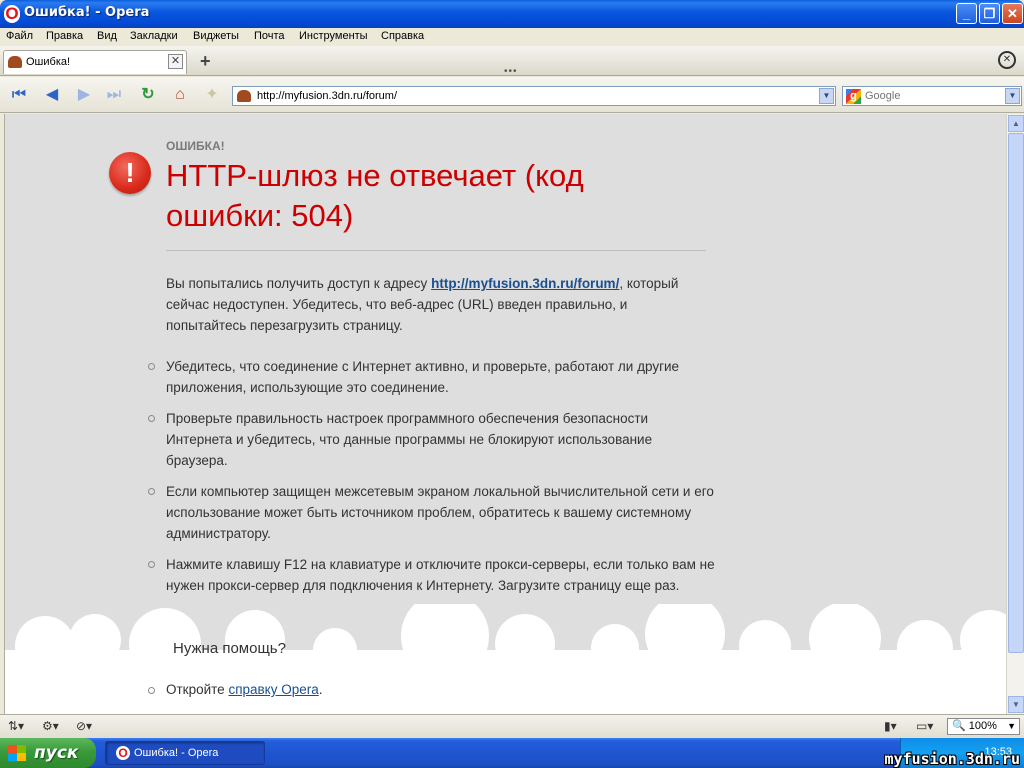 The height and width of the screenshot is (768, 1024). I want to click on scroll-thumb, so click(1016, 393).